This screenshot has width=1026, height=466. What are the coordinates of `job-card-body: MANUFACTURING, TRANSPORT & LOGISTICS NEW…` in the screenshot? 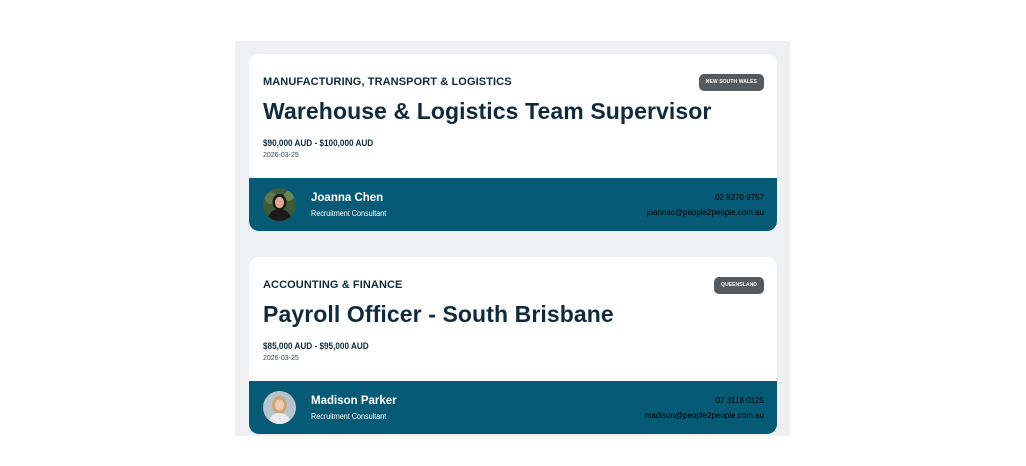 It's located at (513, 116).